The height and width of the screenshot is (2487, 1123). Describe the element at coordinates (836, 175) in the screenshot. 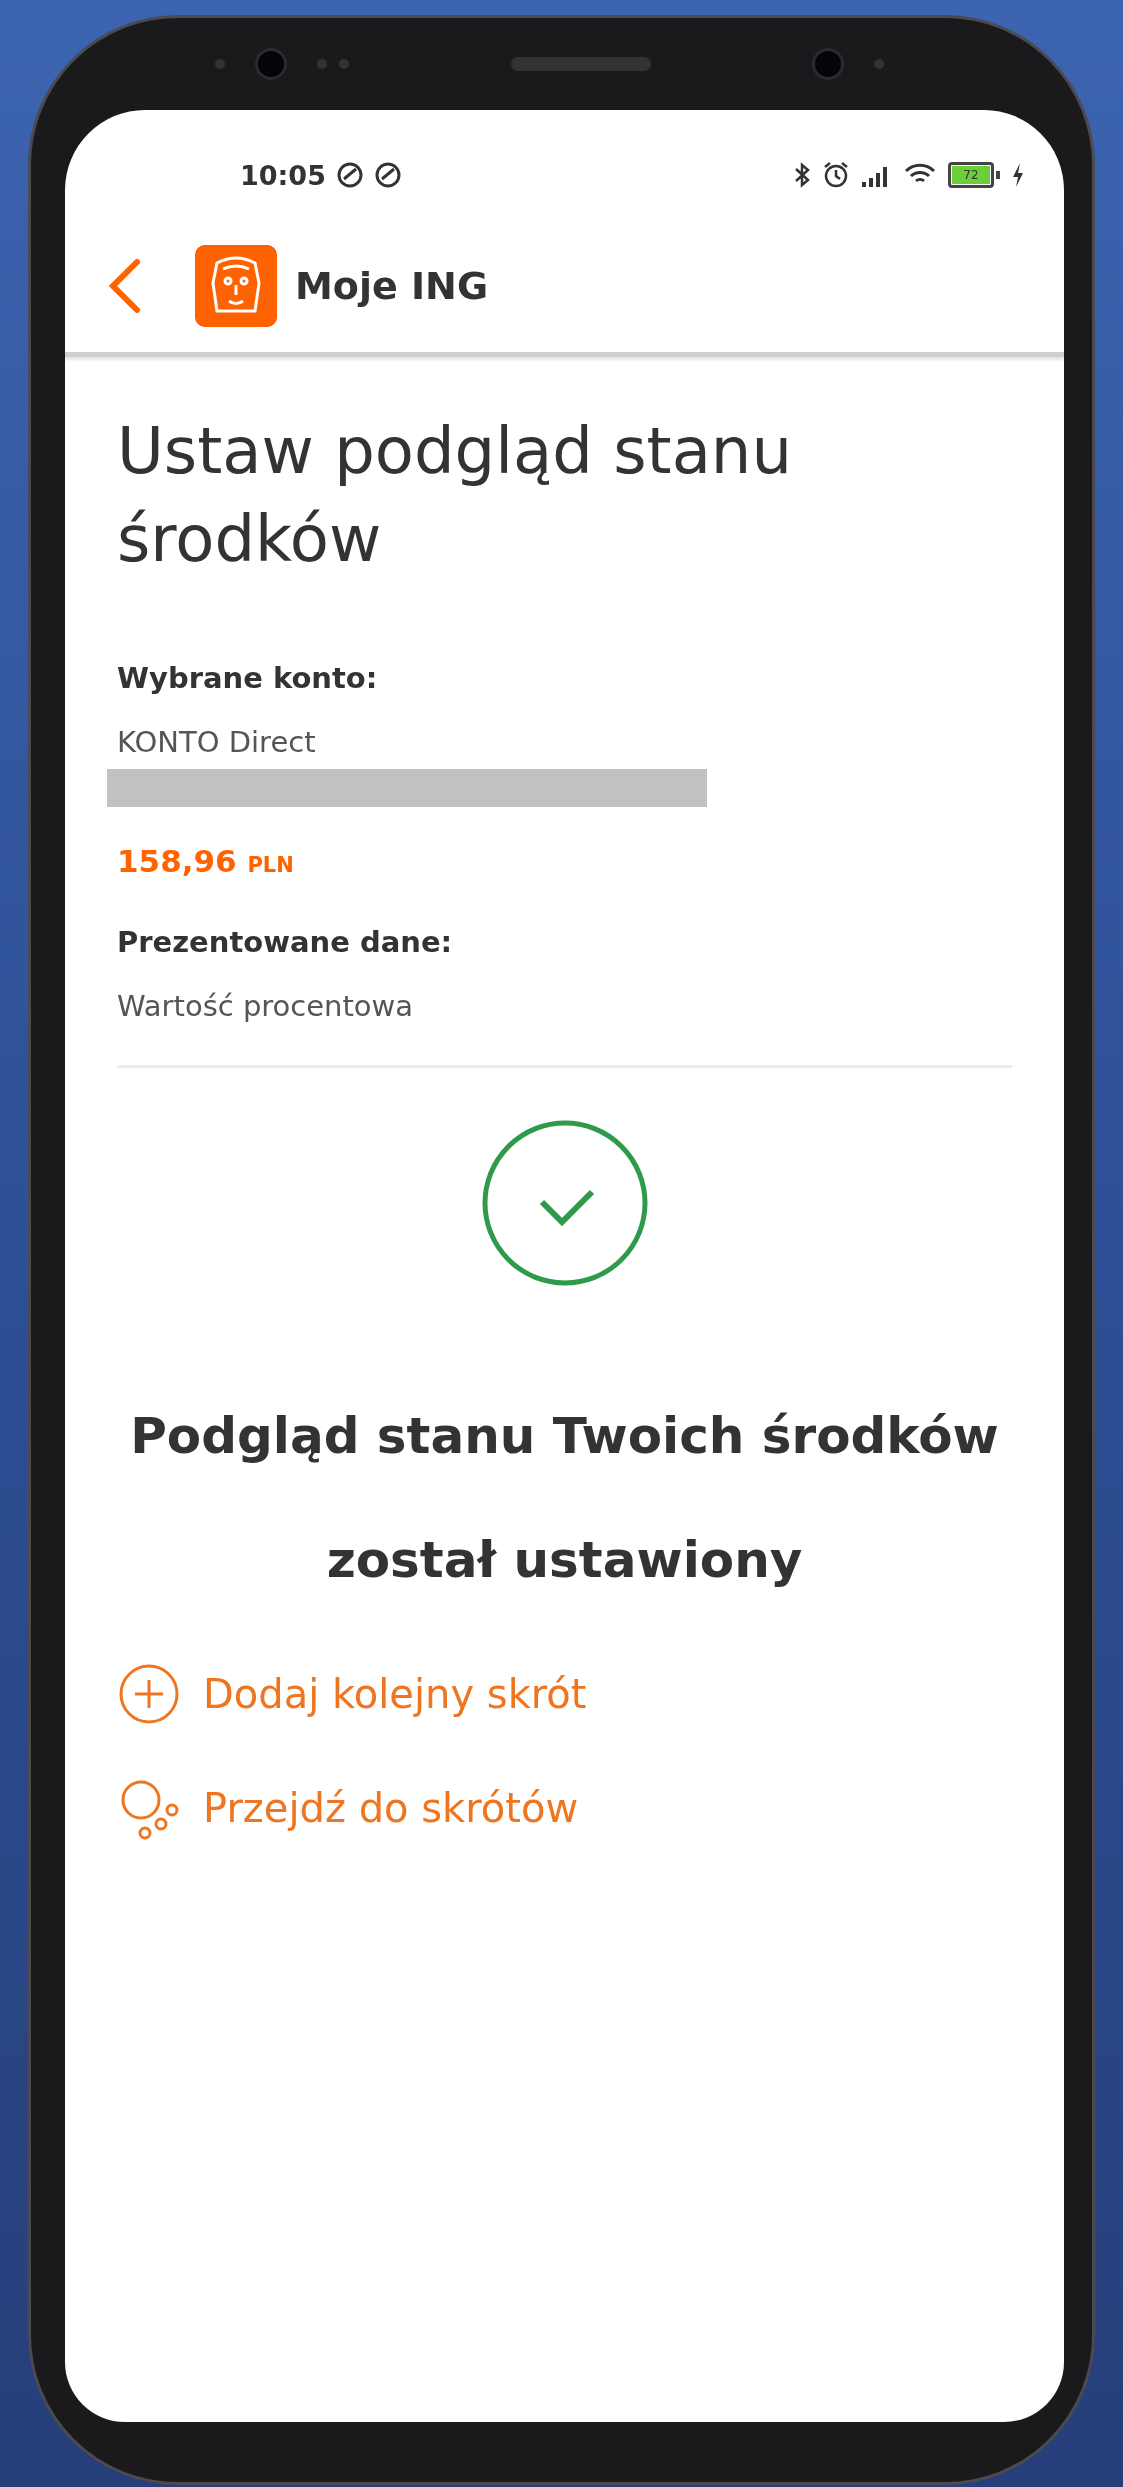

I see `alarm-icon` at that location.